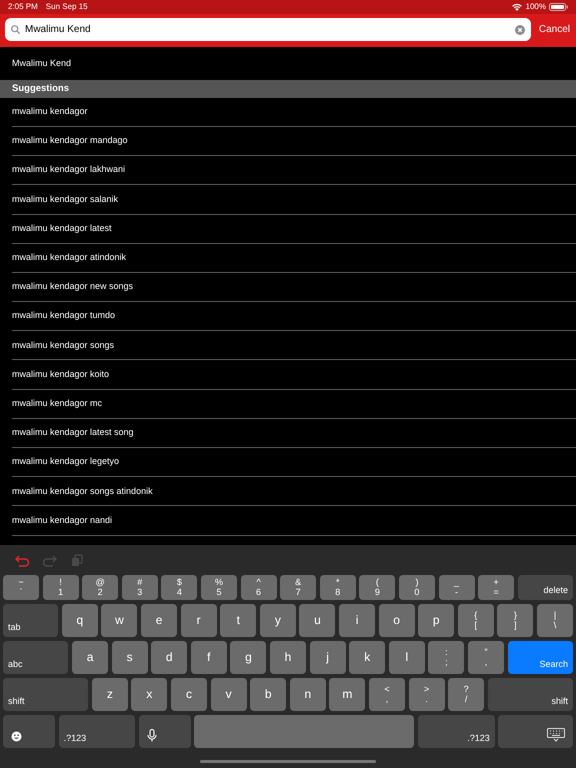 This screenshot has height=768, width=576. I want to click on key: n, so click(308, 694).